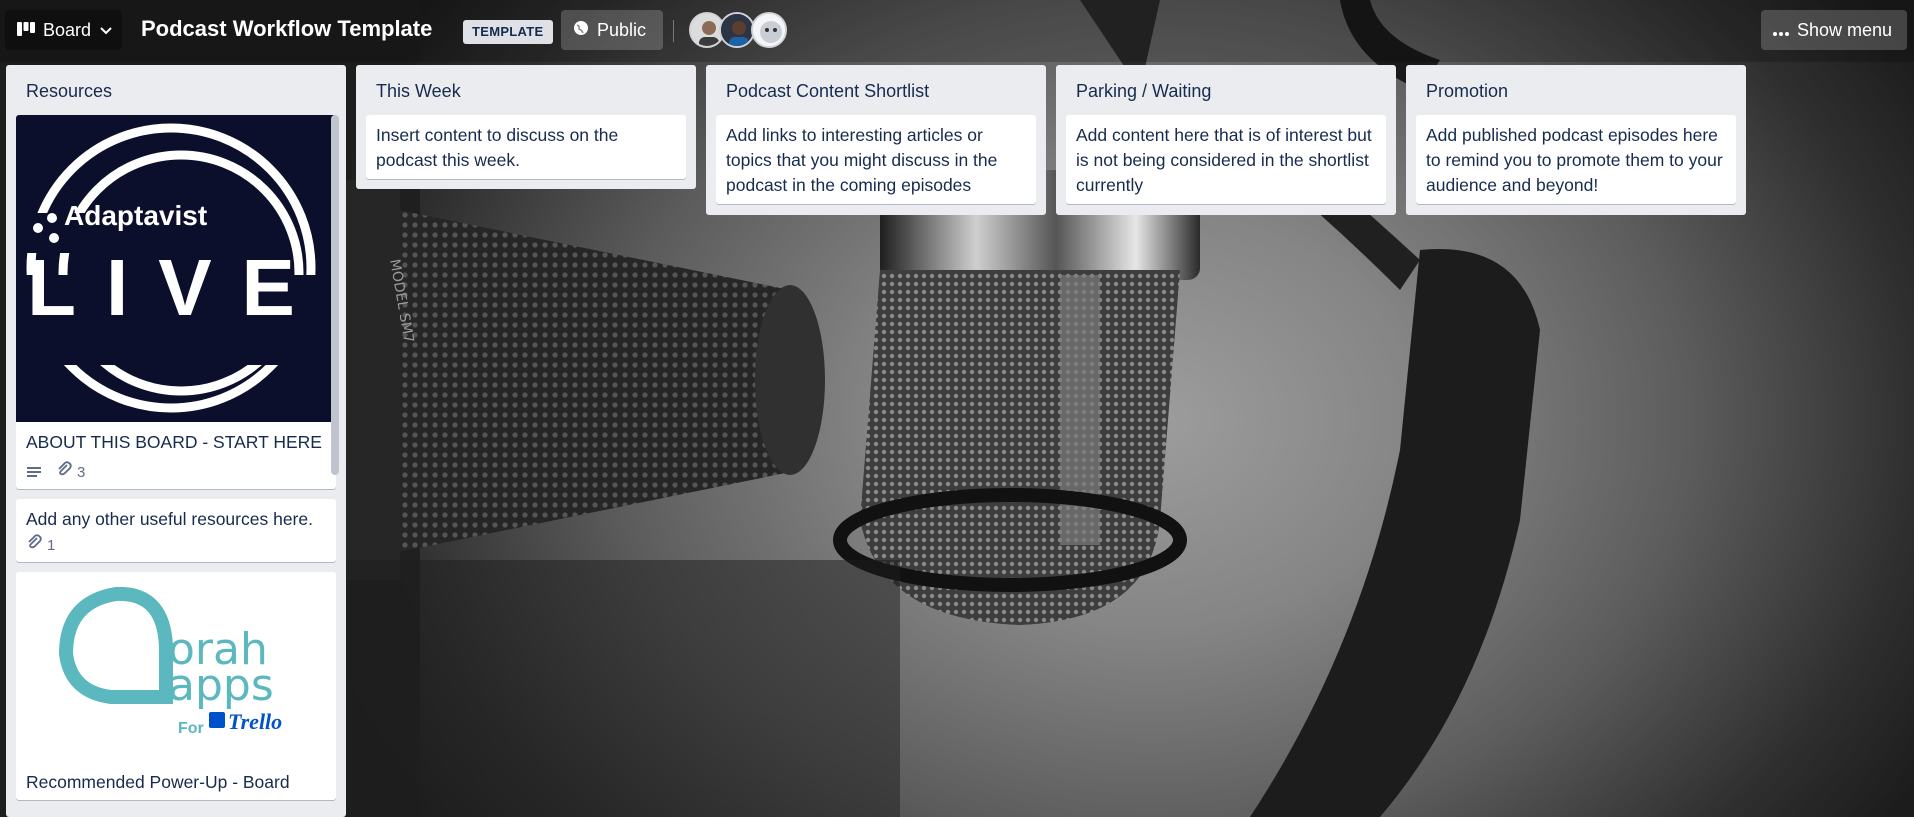 The width and height of the screenshot is (1914, 817). I want to click on list-title: This Week, so click(526, 90).